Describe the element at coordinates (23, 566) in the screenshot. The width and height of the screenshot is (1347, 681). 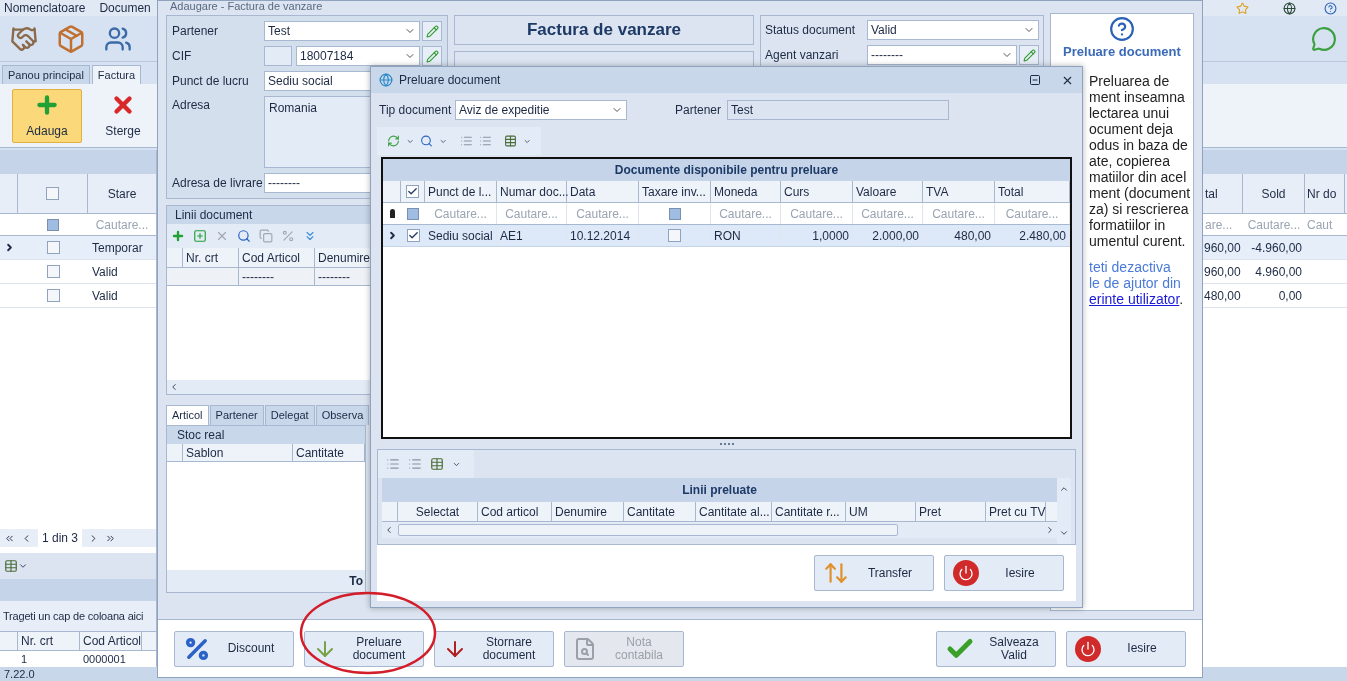
I see `dropdown-icon` at that location.